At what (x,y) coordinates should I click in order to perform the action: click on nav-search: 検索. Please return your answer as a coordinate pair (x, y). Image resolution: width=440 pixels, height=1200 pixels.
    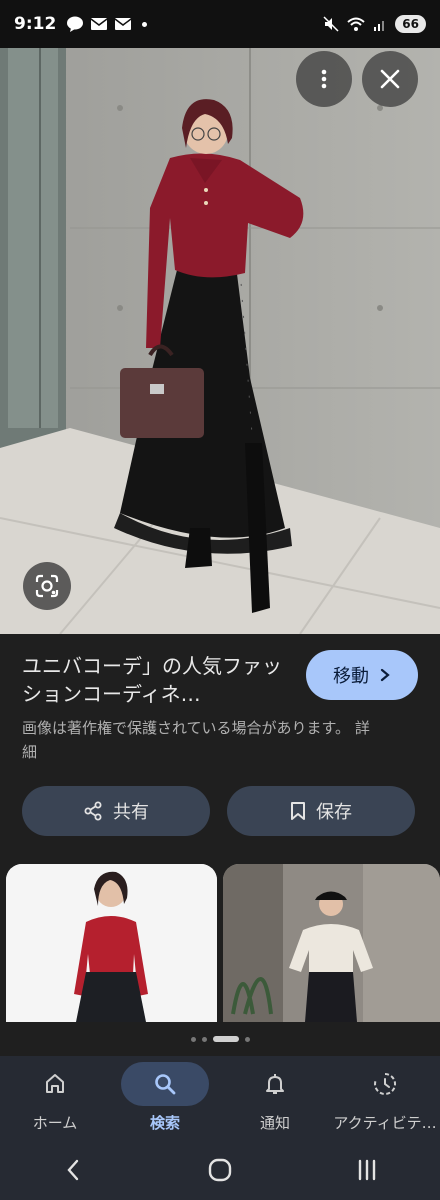
    Looking at the image, I should click on (165, 1098).